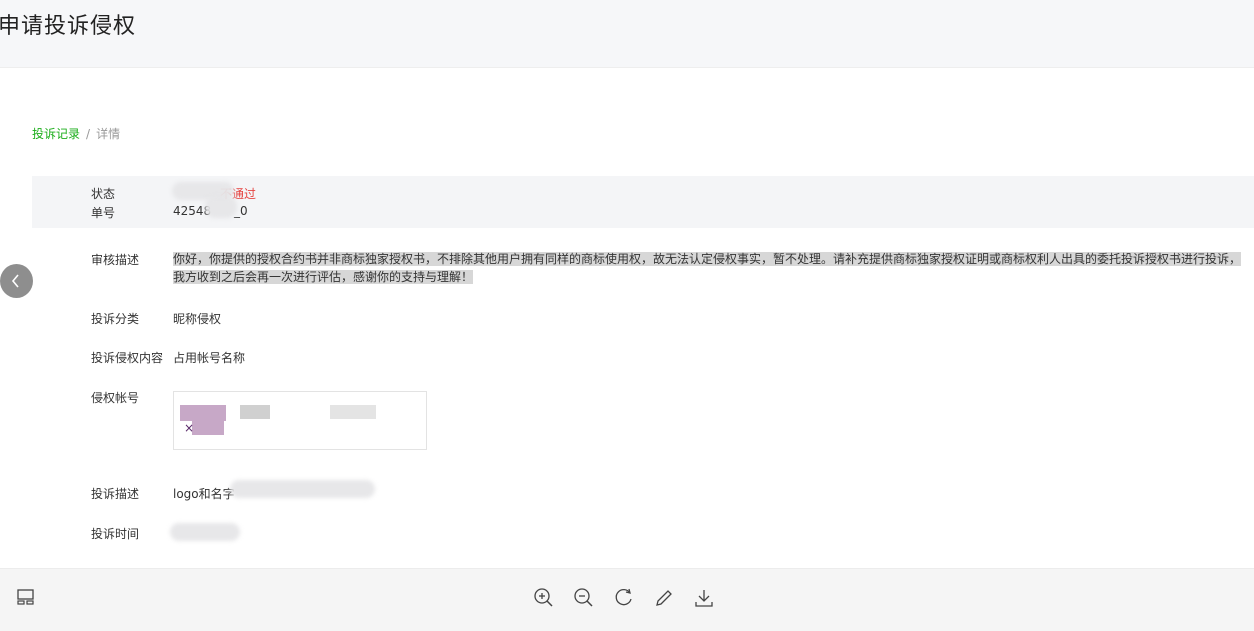 The image size is (1254, 631). Describe the element at coordinates (108, 134) in the screenshot. I see `breadcrumb-current: 详情` at that location.